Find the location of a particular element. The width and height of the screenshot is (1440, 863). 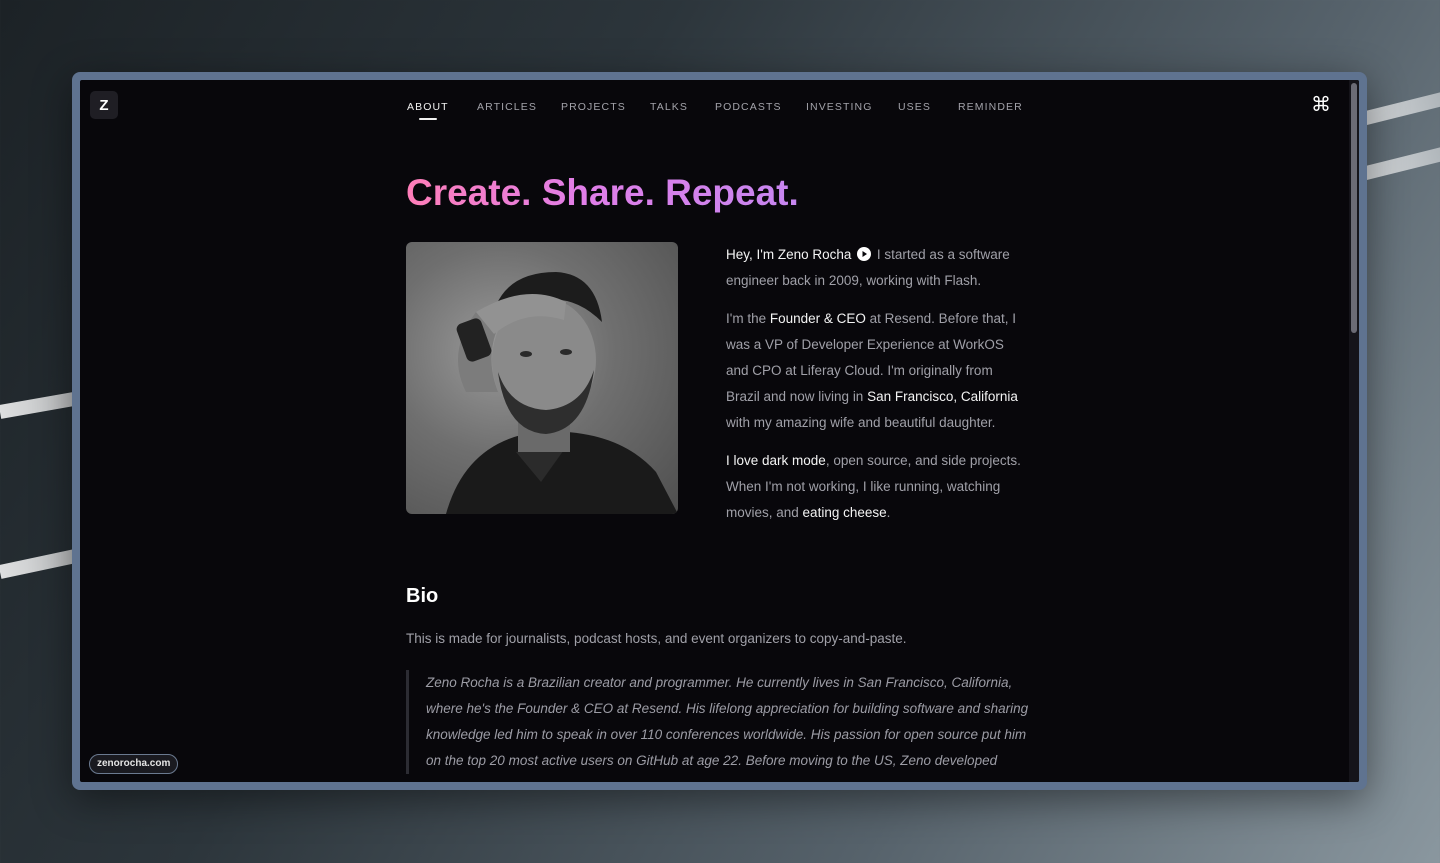

nav-item-label: Reminder is located at coordinates (990, 107).